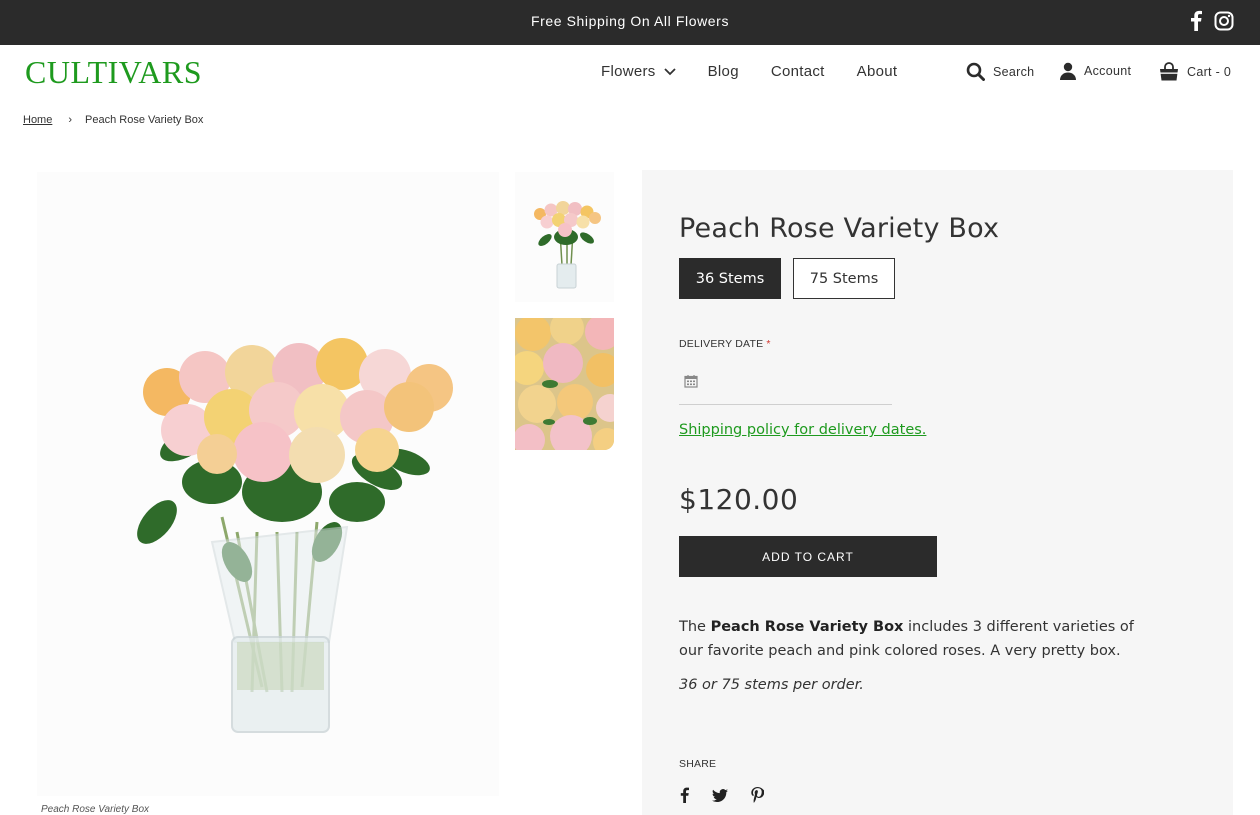 The image size is (1260, 815). I want to click on main-nav: Flowers Blog Contact About, so click(749, 71).